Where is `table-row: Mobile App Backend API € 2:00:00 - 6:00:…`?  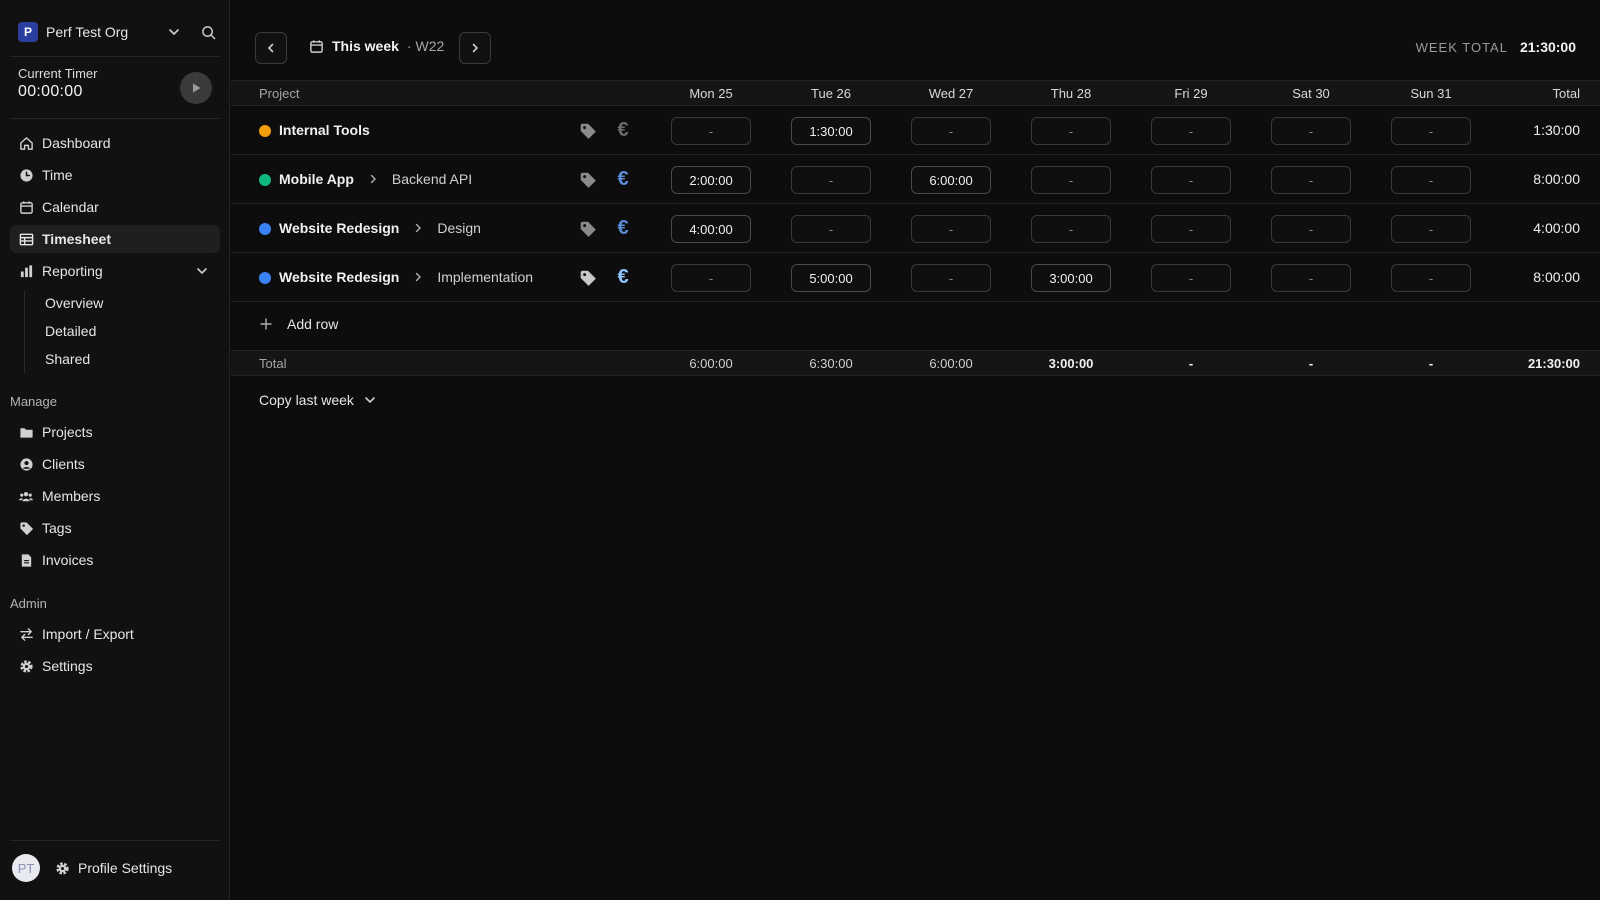 table-row: Mobile App Backend API € 2:00:00 - 6:00:… is located at coordinates (915, 179).